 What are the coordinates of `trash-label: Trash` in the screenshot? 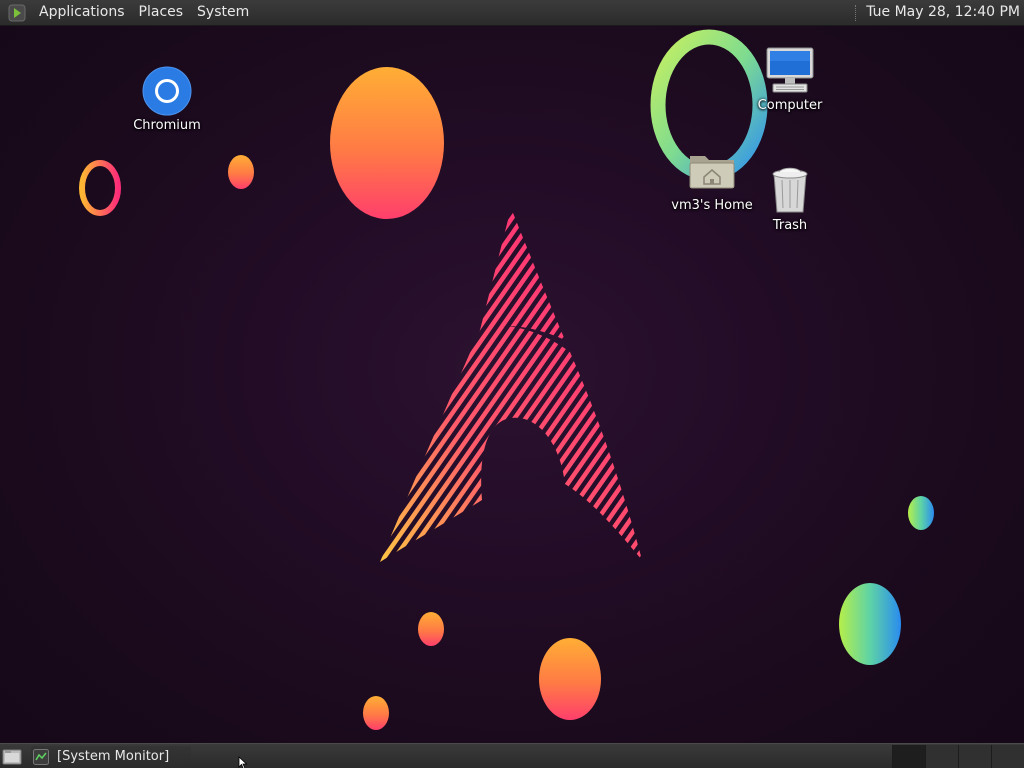 It's located at (790, 225).